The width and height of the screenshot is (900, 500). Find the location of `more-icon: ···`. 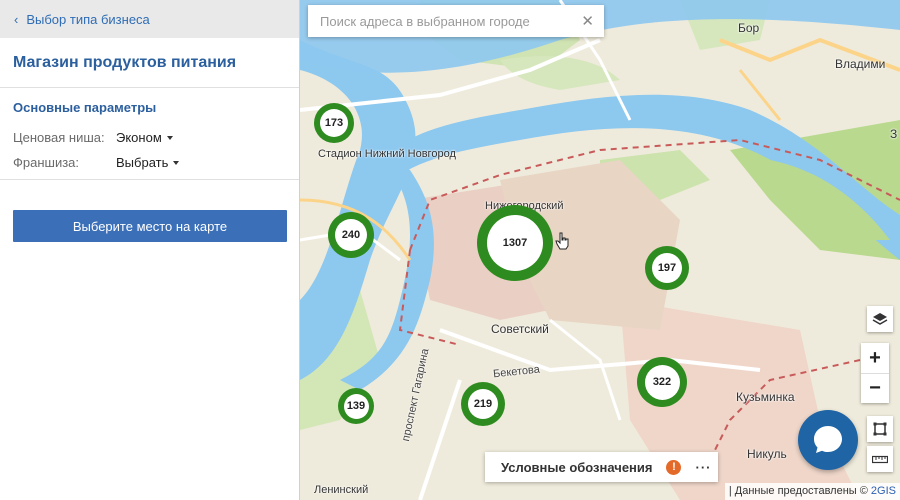

more-icon: ··· is located at coordinates (703, 467).